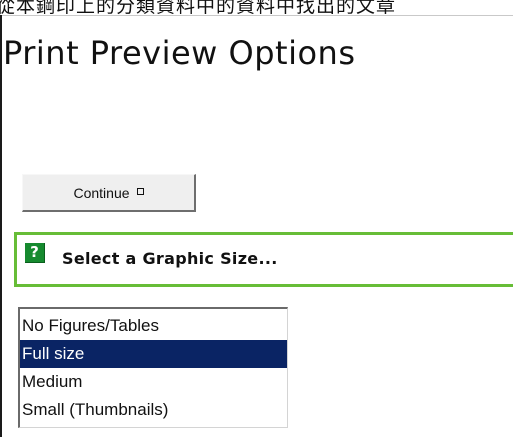  What do you see at coordinates (35, 253) in the screenshot?
I see `question-mark-icon: ?` at bounding box center [35, 253].